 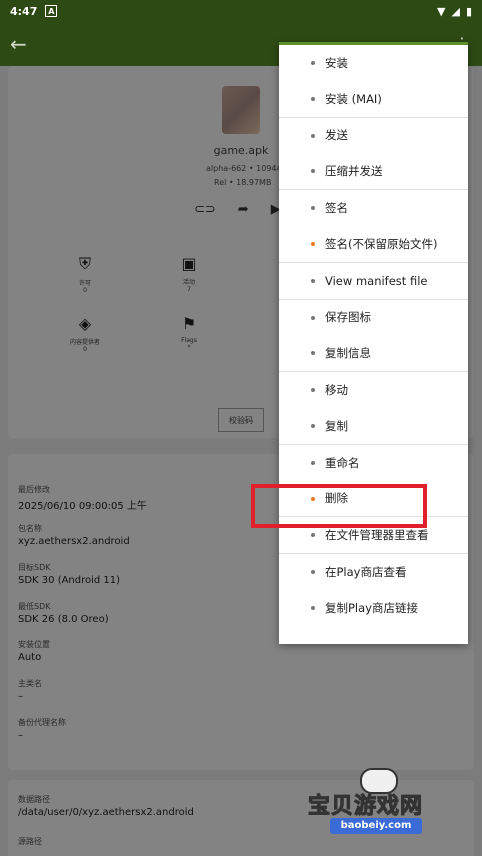 What do you see at coordinates (106, 812) in the screenshot?
I see `info-value: /data/user/0/xyz.aethersx2.android` at bounding box center [106, 812].